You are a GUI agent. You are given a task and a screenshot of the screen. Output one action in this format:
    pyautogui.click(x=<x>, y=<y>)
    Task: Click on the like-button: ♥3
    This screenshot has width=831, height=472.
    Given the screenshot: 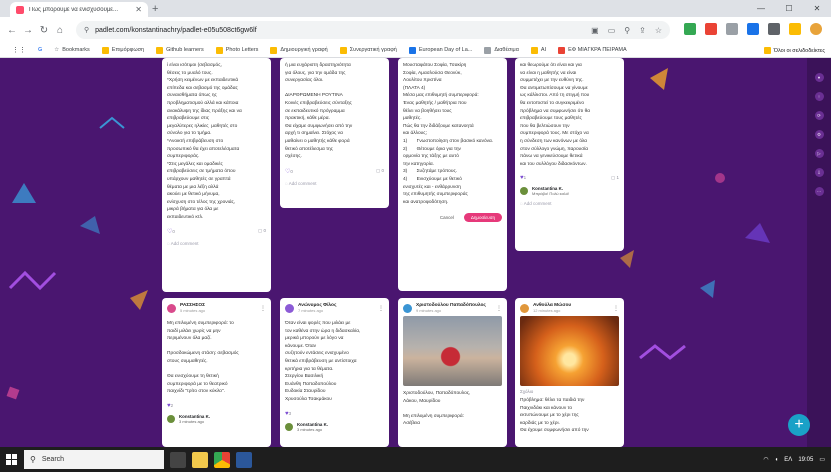 What is the action you would take?
    pyautogui.click(x=288, y=414)
    